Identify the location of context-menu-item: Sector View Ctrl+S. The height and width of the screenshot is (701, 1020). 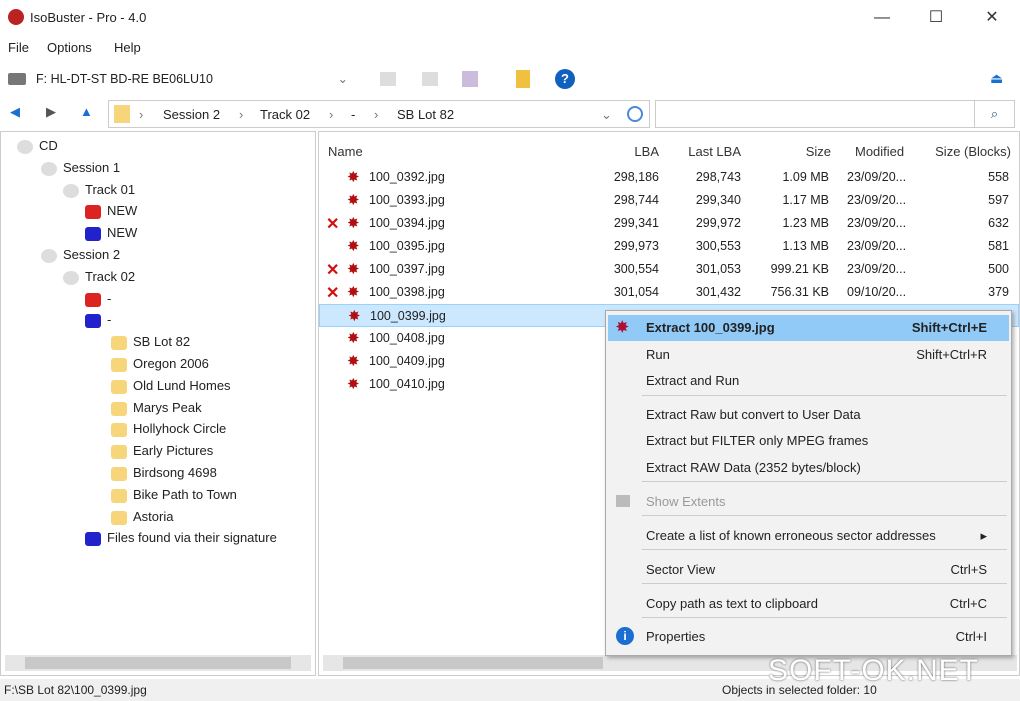
(808, 570).